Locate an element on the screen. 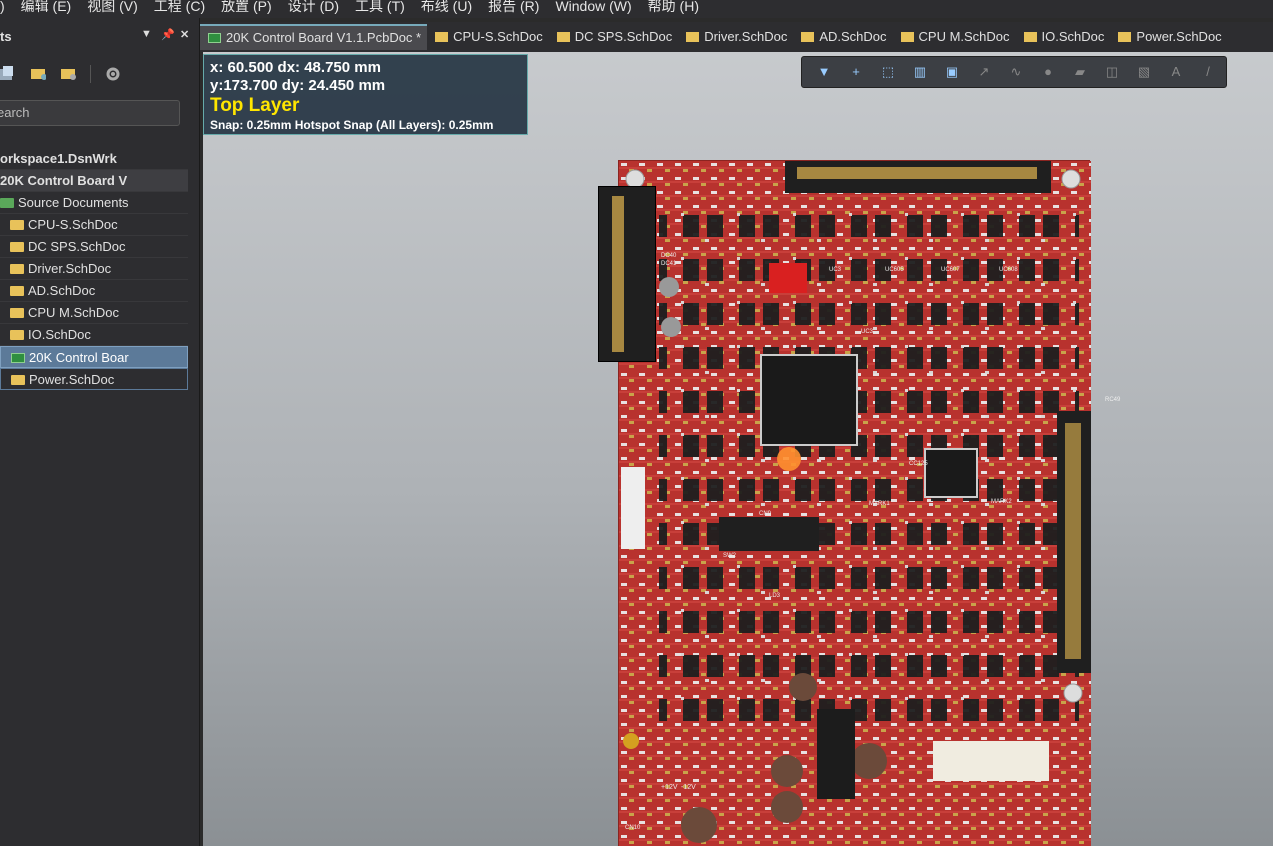 This screenshot has height=846, width=1273. hud-layer: Top Layer is located at coordinates (255, 105).